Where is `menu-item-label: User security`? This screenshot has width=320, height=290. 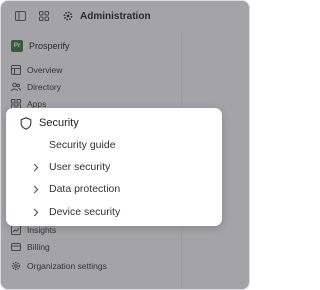
menu-item-label: User security is located at coordinates (80, 167).